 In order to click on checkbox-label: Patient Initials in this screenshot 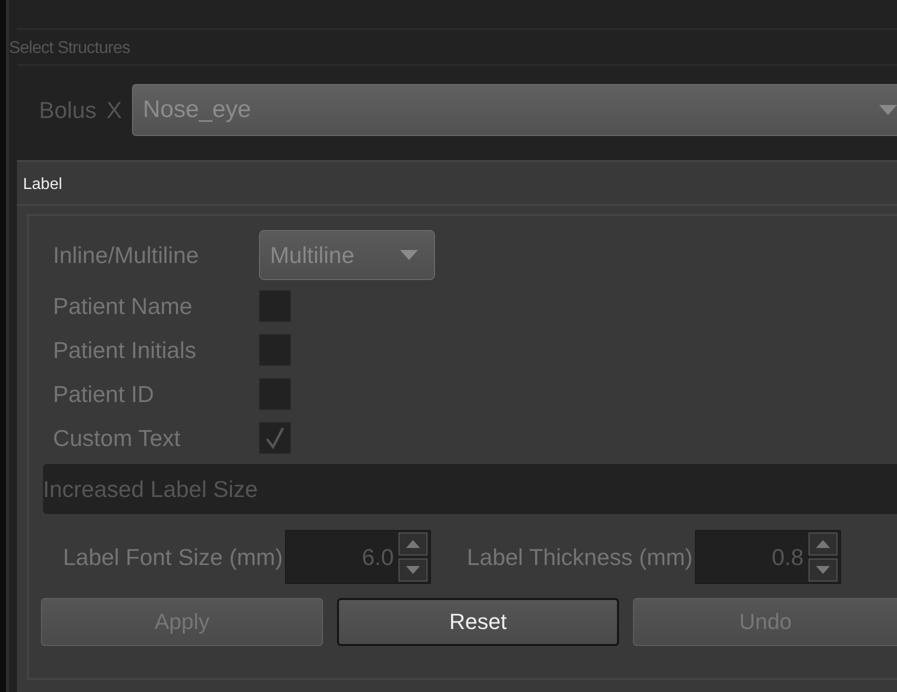, I will do `click(125, 350)`.